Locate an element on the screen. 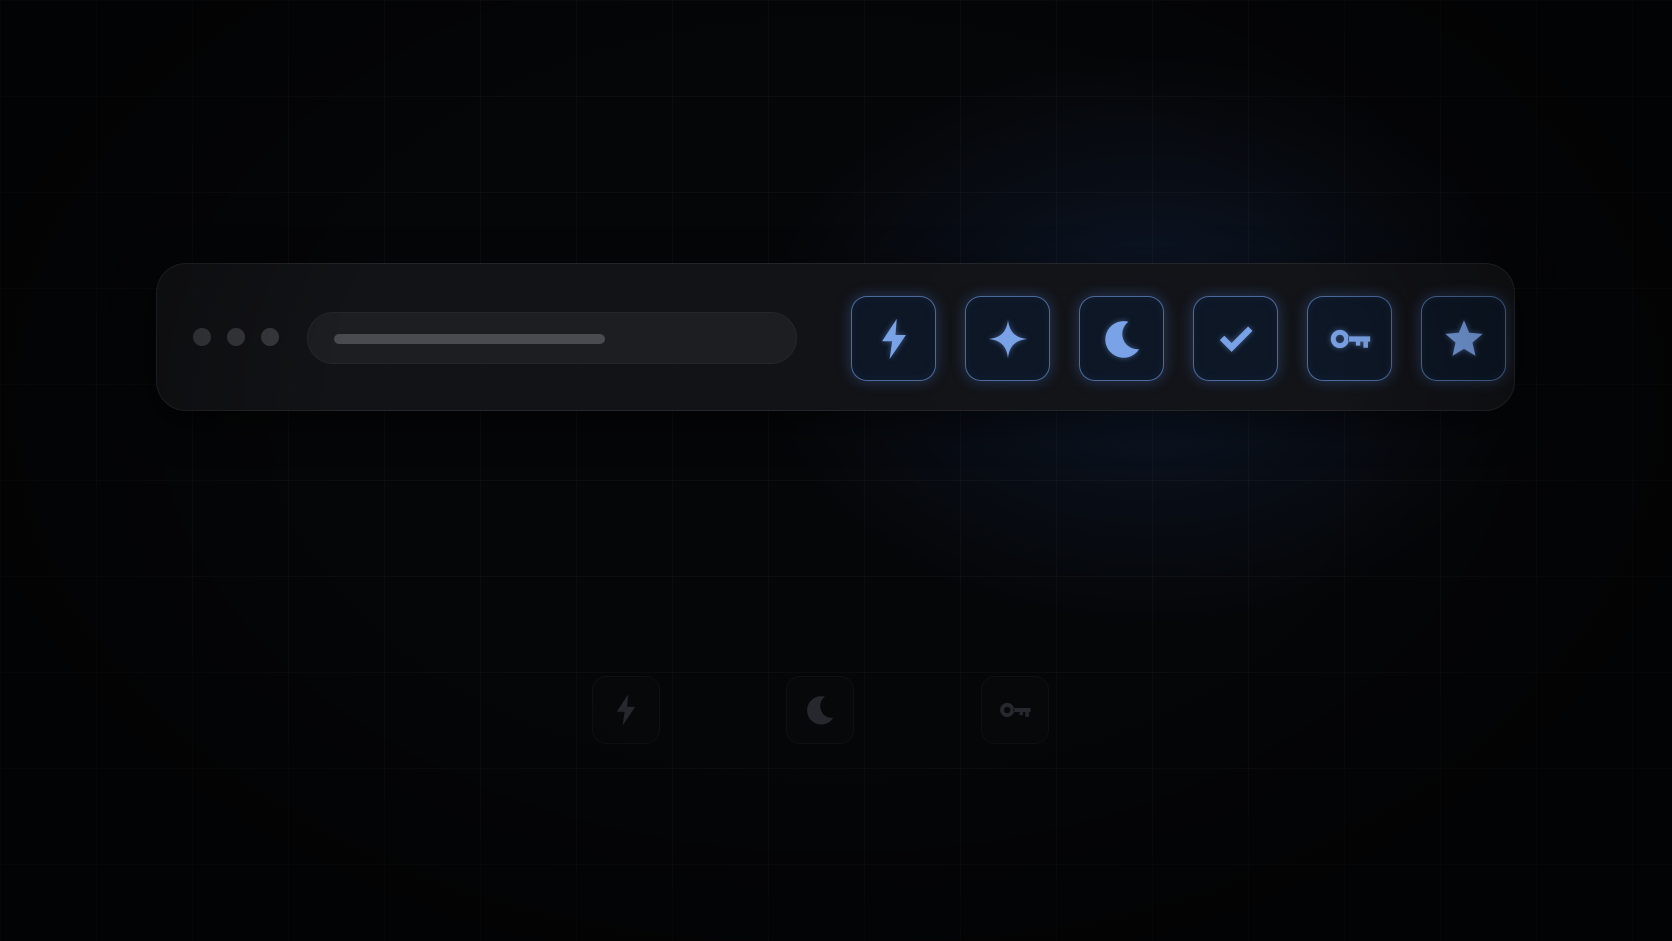  star-icon is located at coordinates (1463, 337).